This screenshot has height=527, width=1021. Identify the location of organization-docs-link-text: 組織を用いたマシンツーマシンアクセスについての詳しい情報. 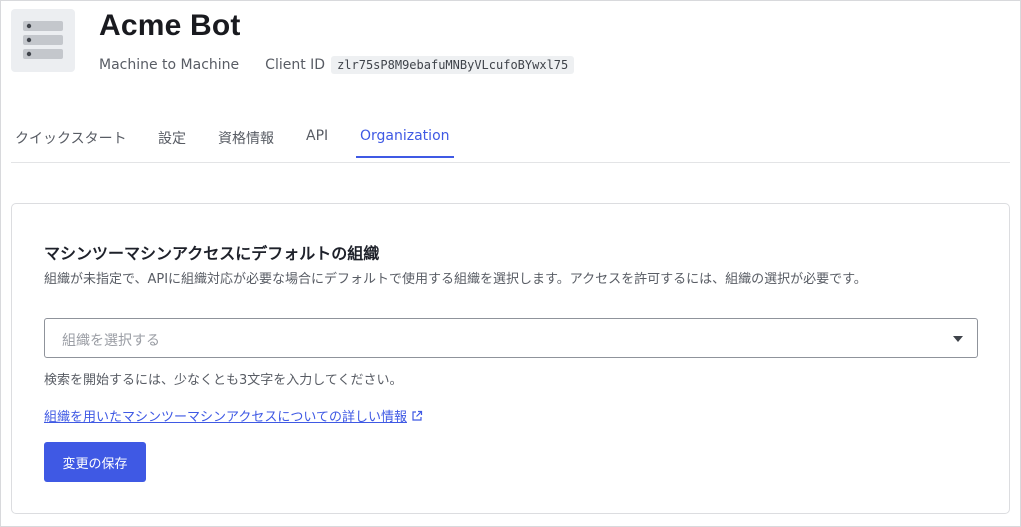
(225, 415).